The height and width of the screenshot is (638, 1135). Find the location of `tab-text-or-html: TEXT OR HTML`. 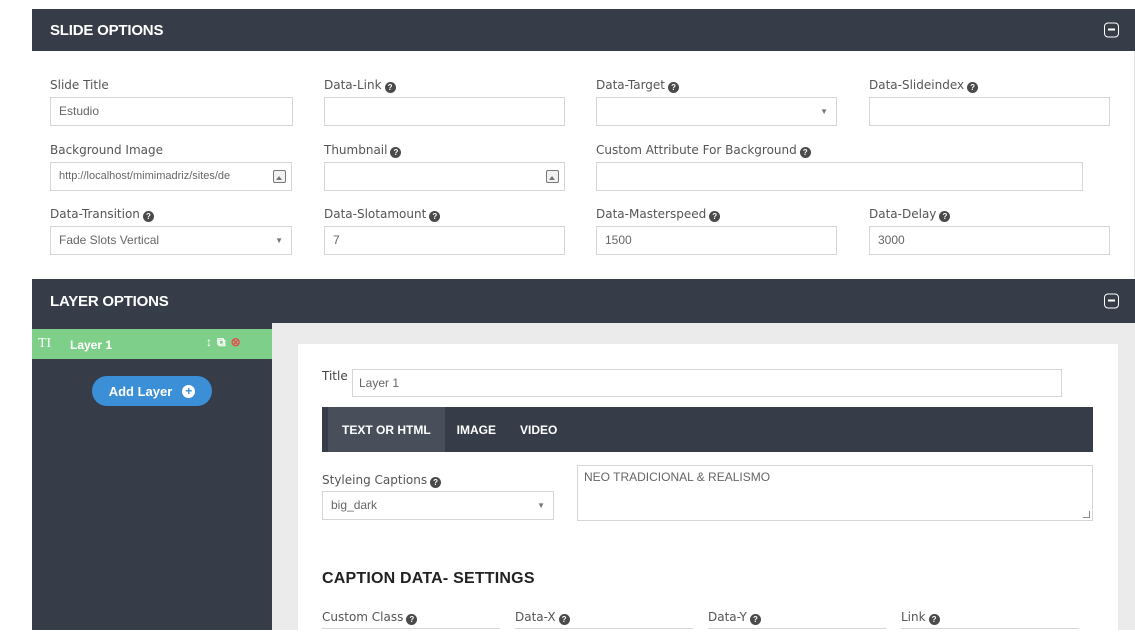

tab-text-or-html: TEXT OR HTML is located at coordinates (386, 429).